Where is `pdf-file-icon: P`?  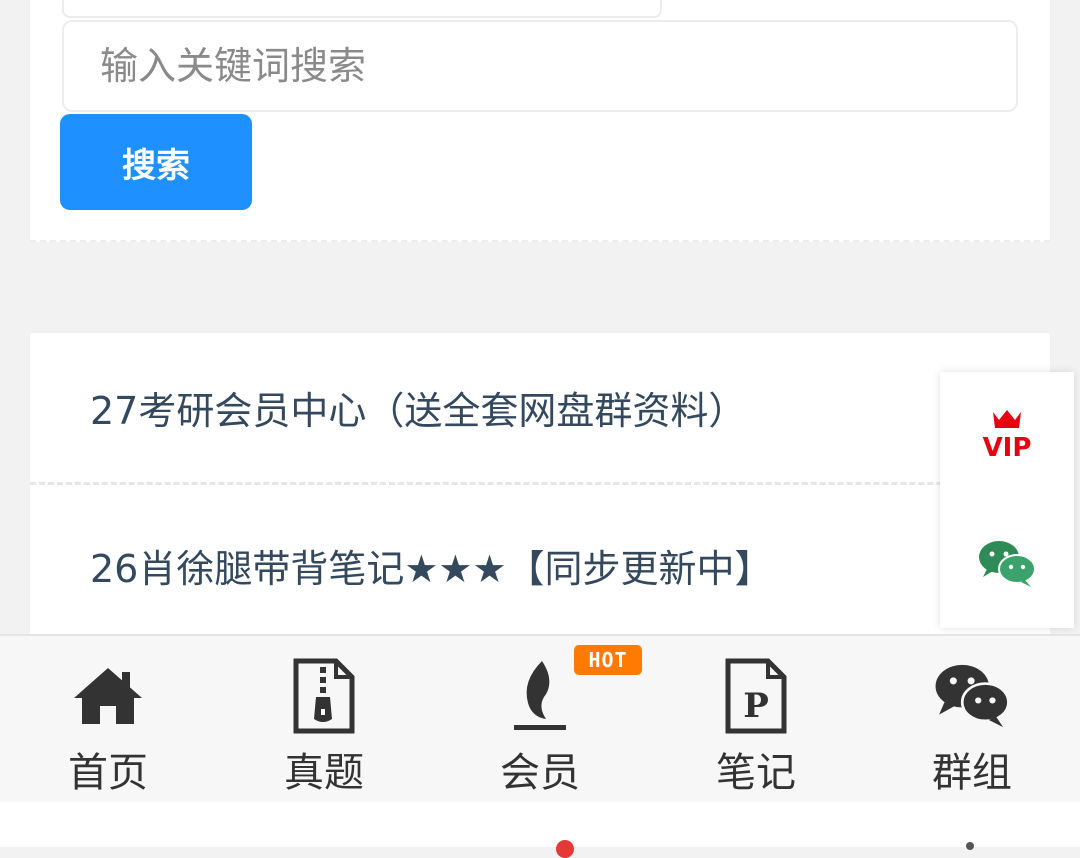
pdf-file-icon: P is located at coordinates (756, 696).